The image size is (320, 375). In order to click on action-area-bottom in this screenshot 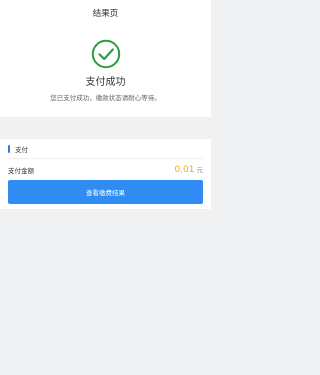, I will do `click(105, 207)`.